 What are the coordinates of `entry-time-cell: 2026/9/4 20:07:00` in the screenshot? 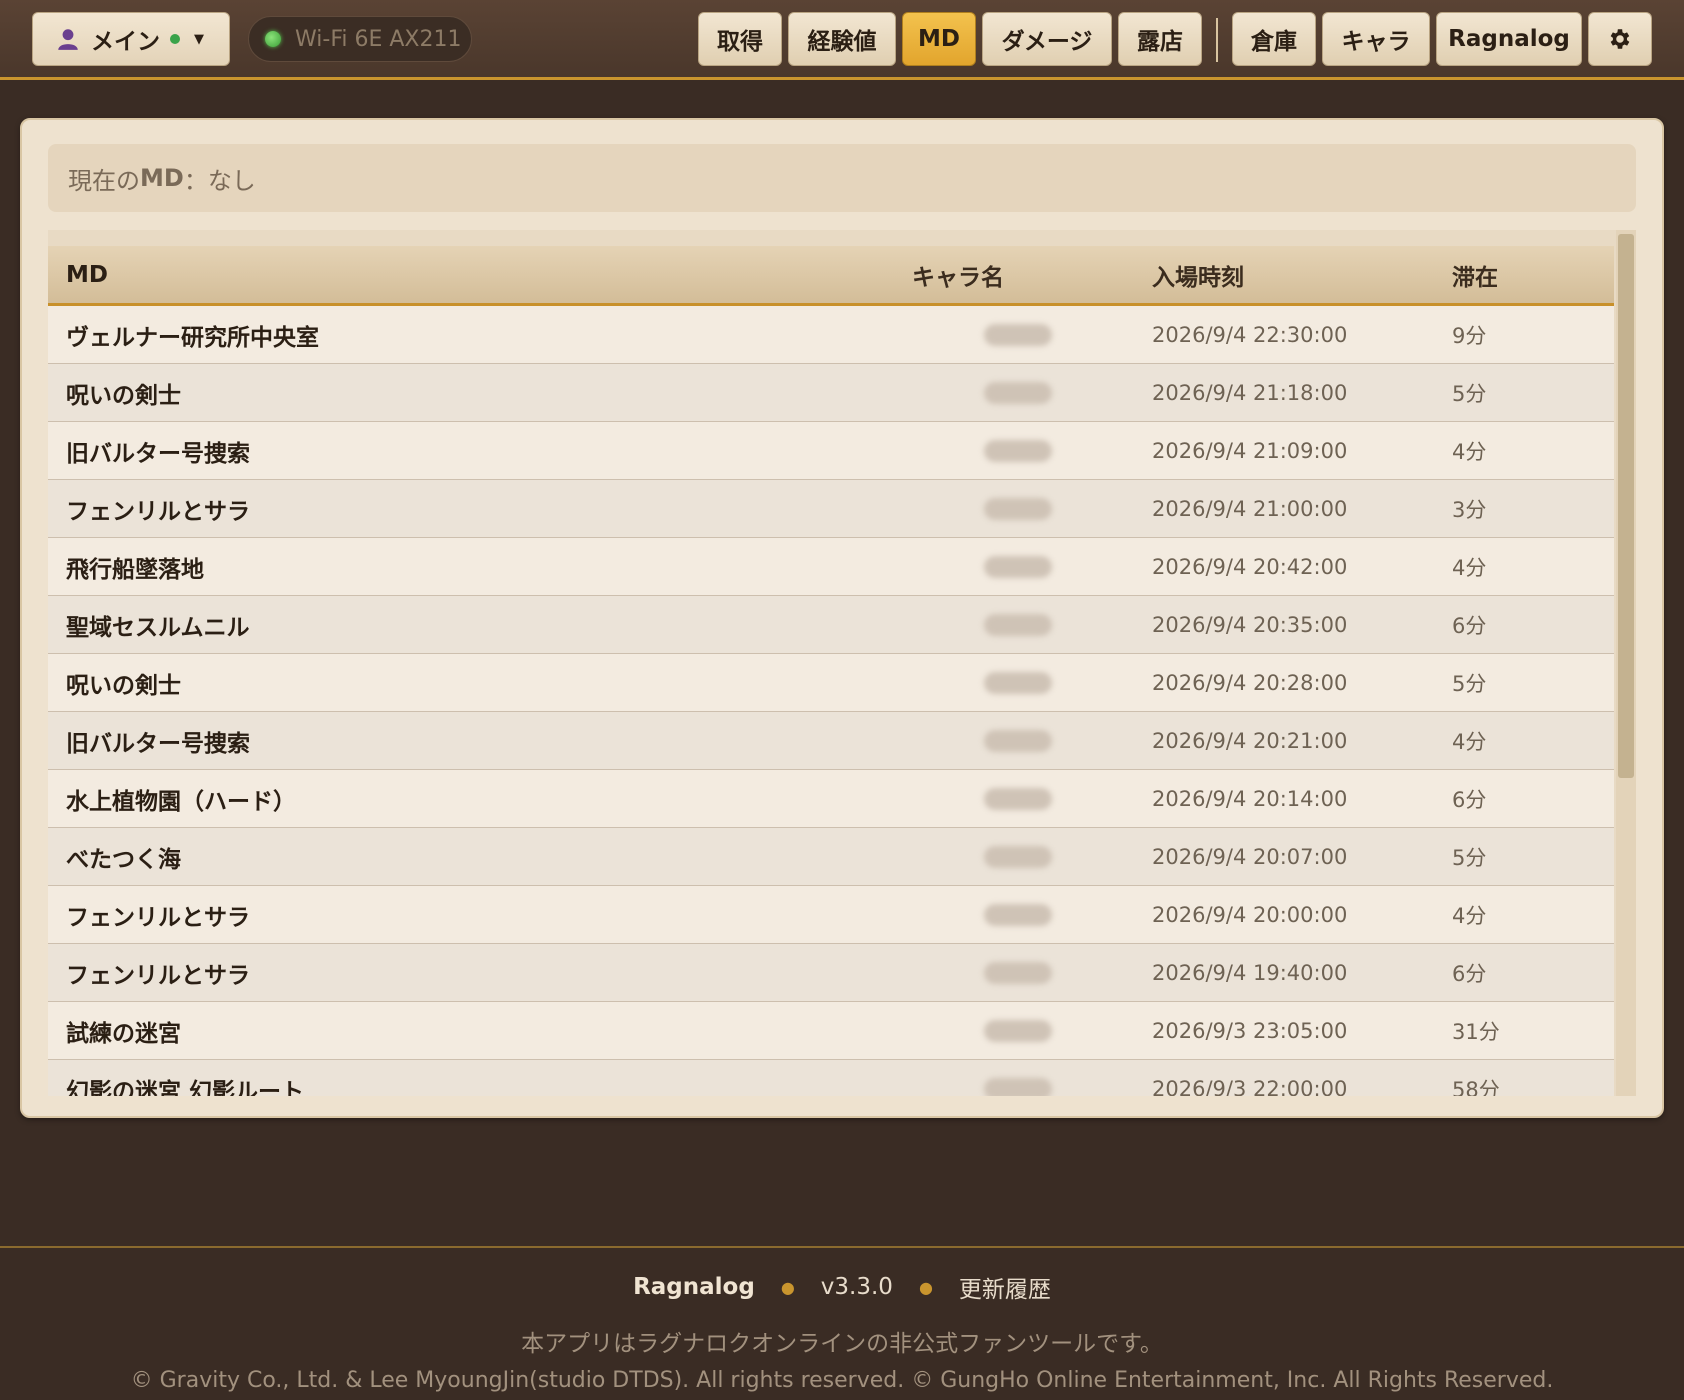 It's located at (1250, 856).